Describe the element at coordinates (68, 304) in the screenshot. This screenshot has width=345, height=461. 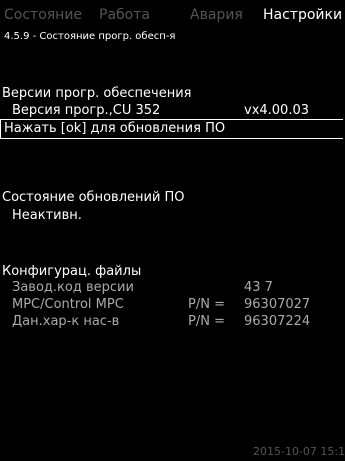
I see `config-row-label: MPC/Control MPC` at that location.